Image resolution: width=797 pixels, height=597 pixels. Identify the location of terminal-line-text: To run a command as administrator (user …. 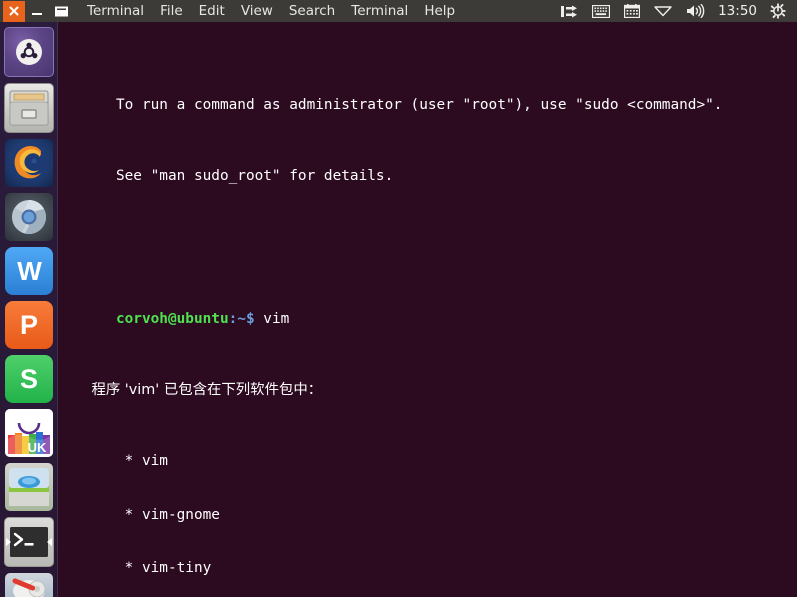
(419, 105).